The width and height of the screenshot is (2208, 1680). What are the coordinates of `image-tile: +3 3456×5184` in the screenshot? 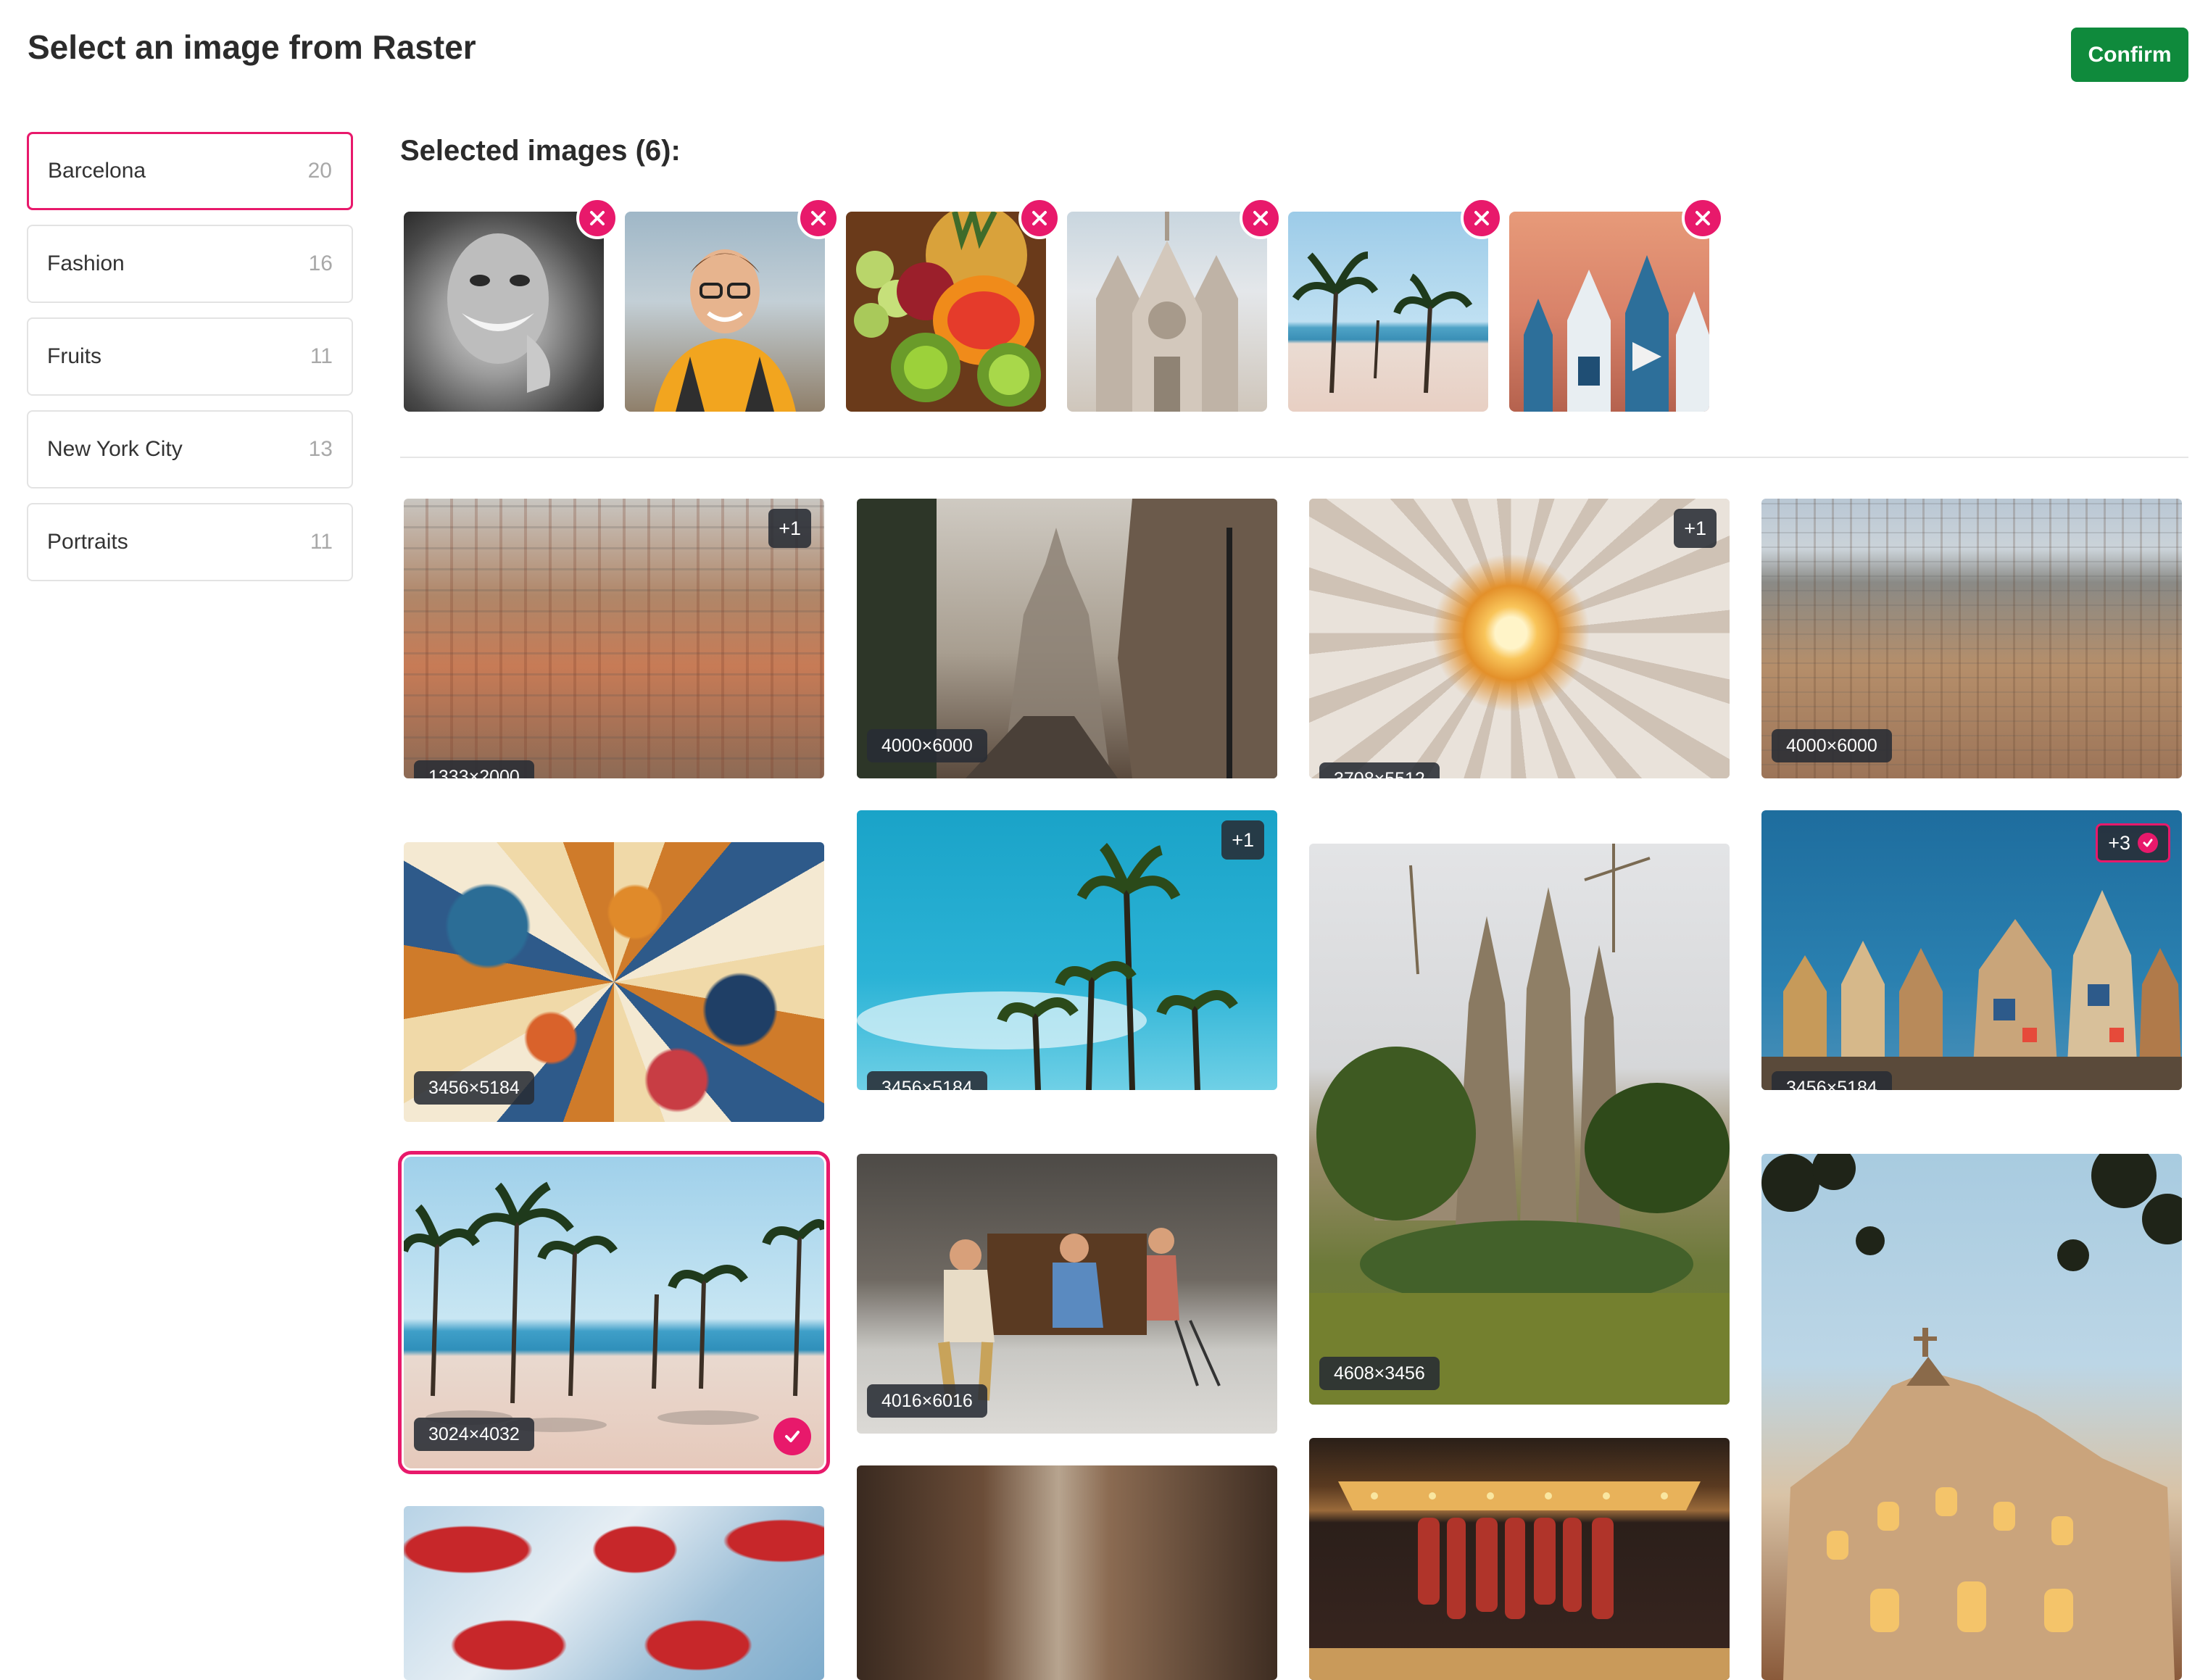 It's located at (1971, 950).